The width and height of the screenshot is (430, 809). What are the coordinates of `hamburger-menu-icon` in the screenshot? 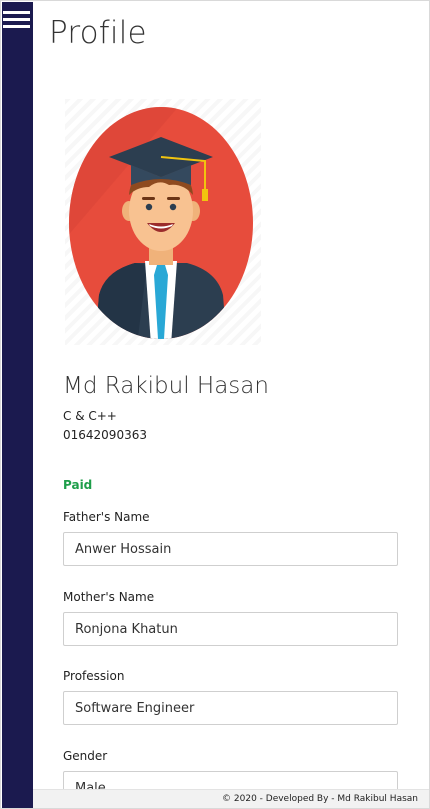 It's located at (16, 20).